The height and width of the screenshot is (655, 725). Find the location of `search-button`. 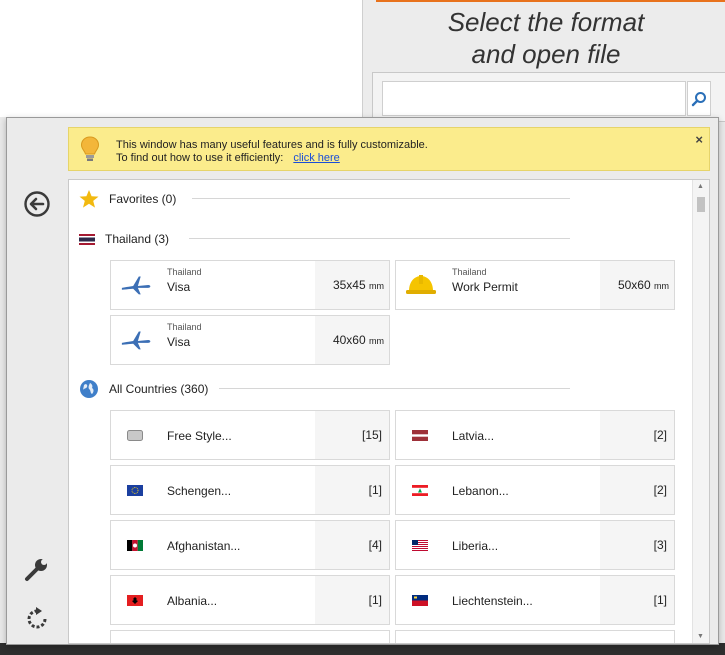

search-button is located at coordinates (699, 98).